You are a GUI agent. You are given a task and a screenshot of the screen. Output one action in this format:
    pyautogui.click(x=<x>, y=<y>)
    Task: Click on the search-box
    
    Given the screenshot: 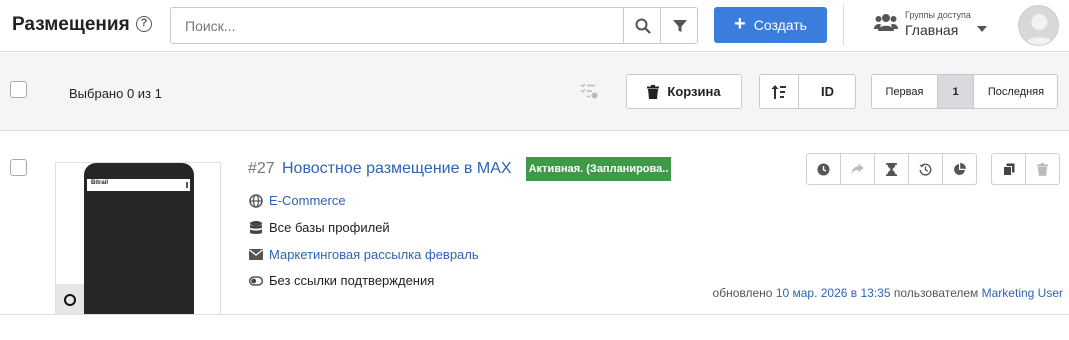 What is the action you would take?
    pyautogui.click(x=434, y=25)
    